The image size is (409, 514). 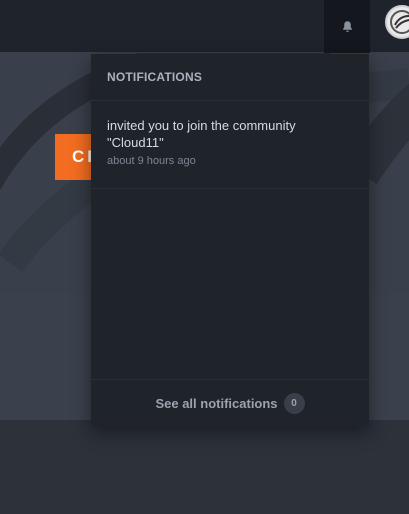 I want to click on bell-icon, so click(x=347, y=26).